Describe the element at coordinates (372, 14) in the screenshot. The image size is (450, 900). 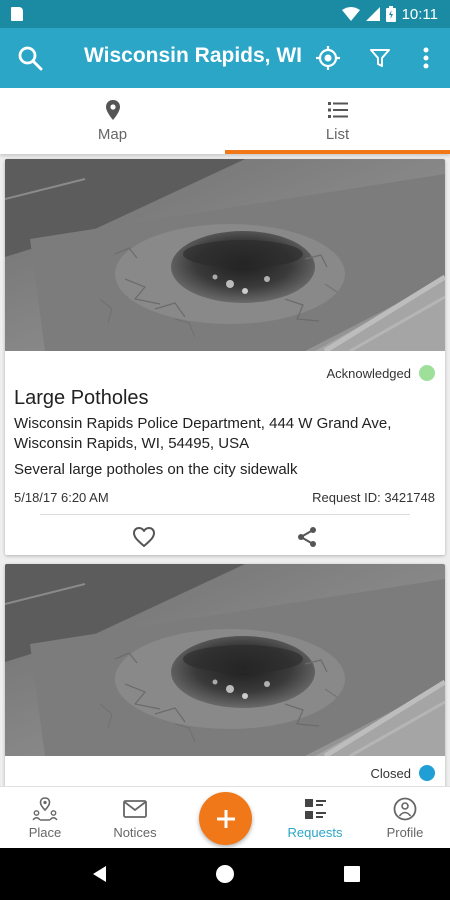
I see `signal-icon` at that location.